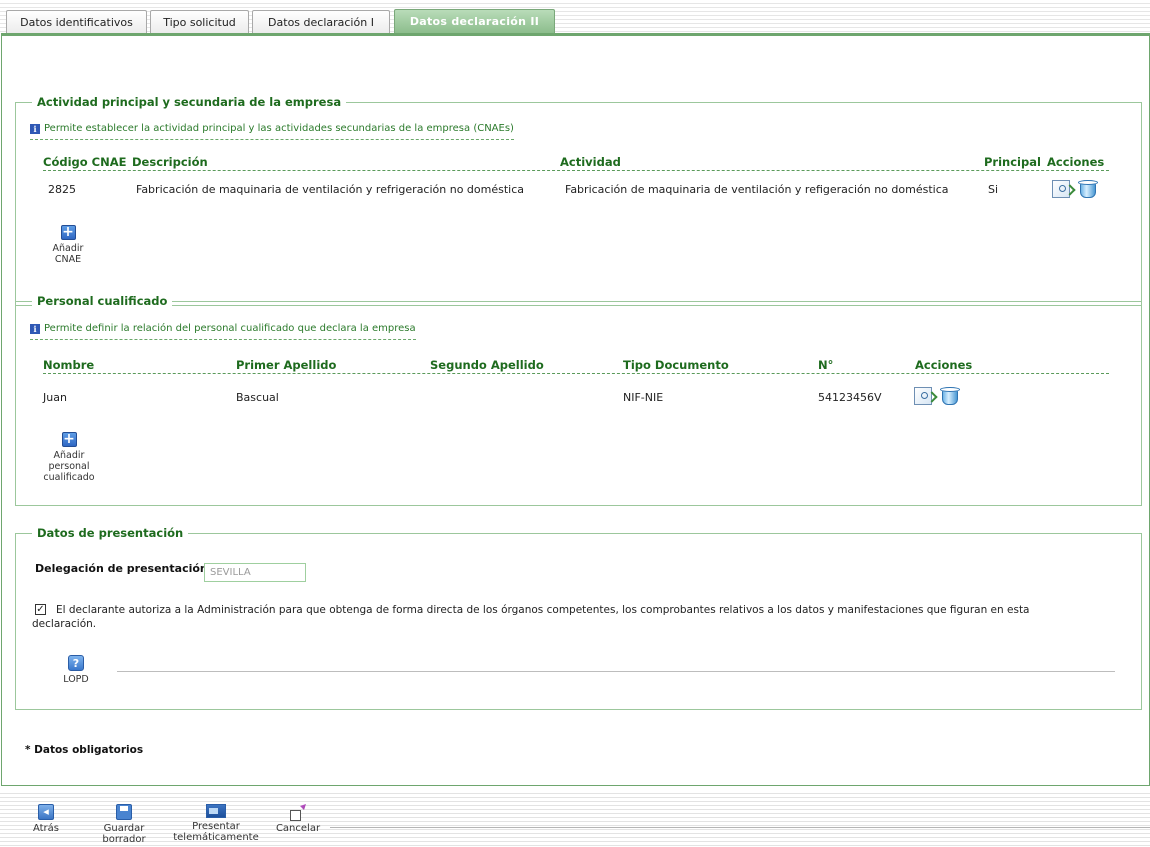 This screenshot has height=847, width=1150. I want to click on tab-datos-declaracion-2: Datos declaración II, so click(474, 21).